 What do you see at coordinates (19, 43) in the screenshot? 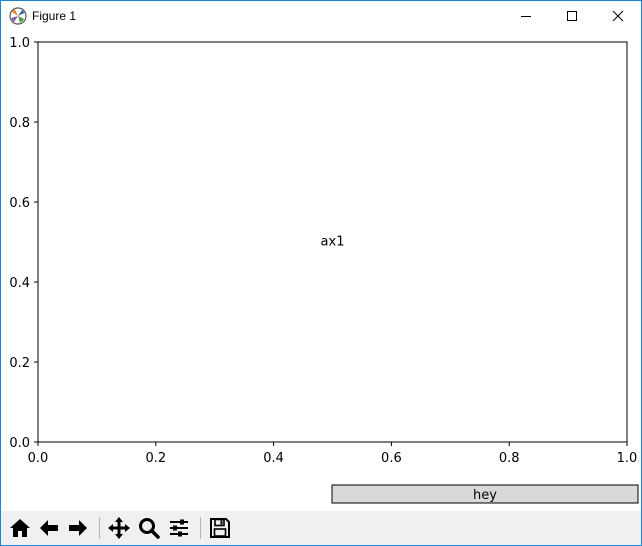
I see `y-tick-label: 1.0` at bounding box center [19, 43].